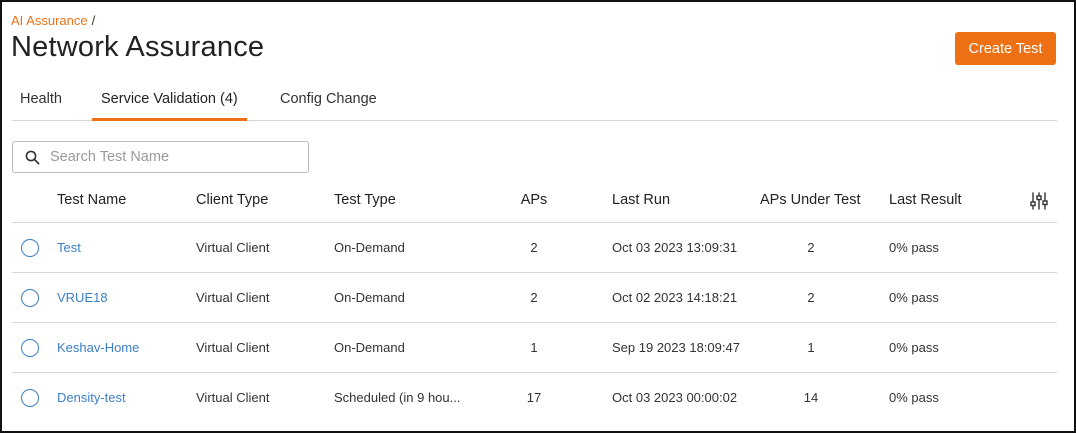 The height and width of the screenshot is (433, 1076). I want to click on search-icon, so click(32, 157).